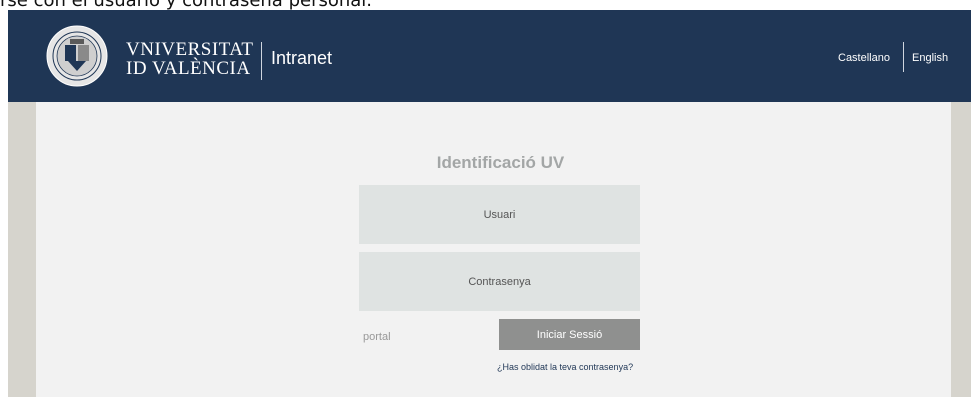 The image size is (977, 397). I want to click on university-wordmark: VNIVERSITAT ID VALÈNCIA, so click(189, 59).